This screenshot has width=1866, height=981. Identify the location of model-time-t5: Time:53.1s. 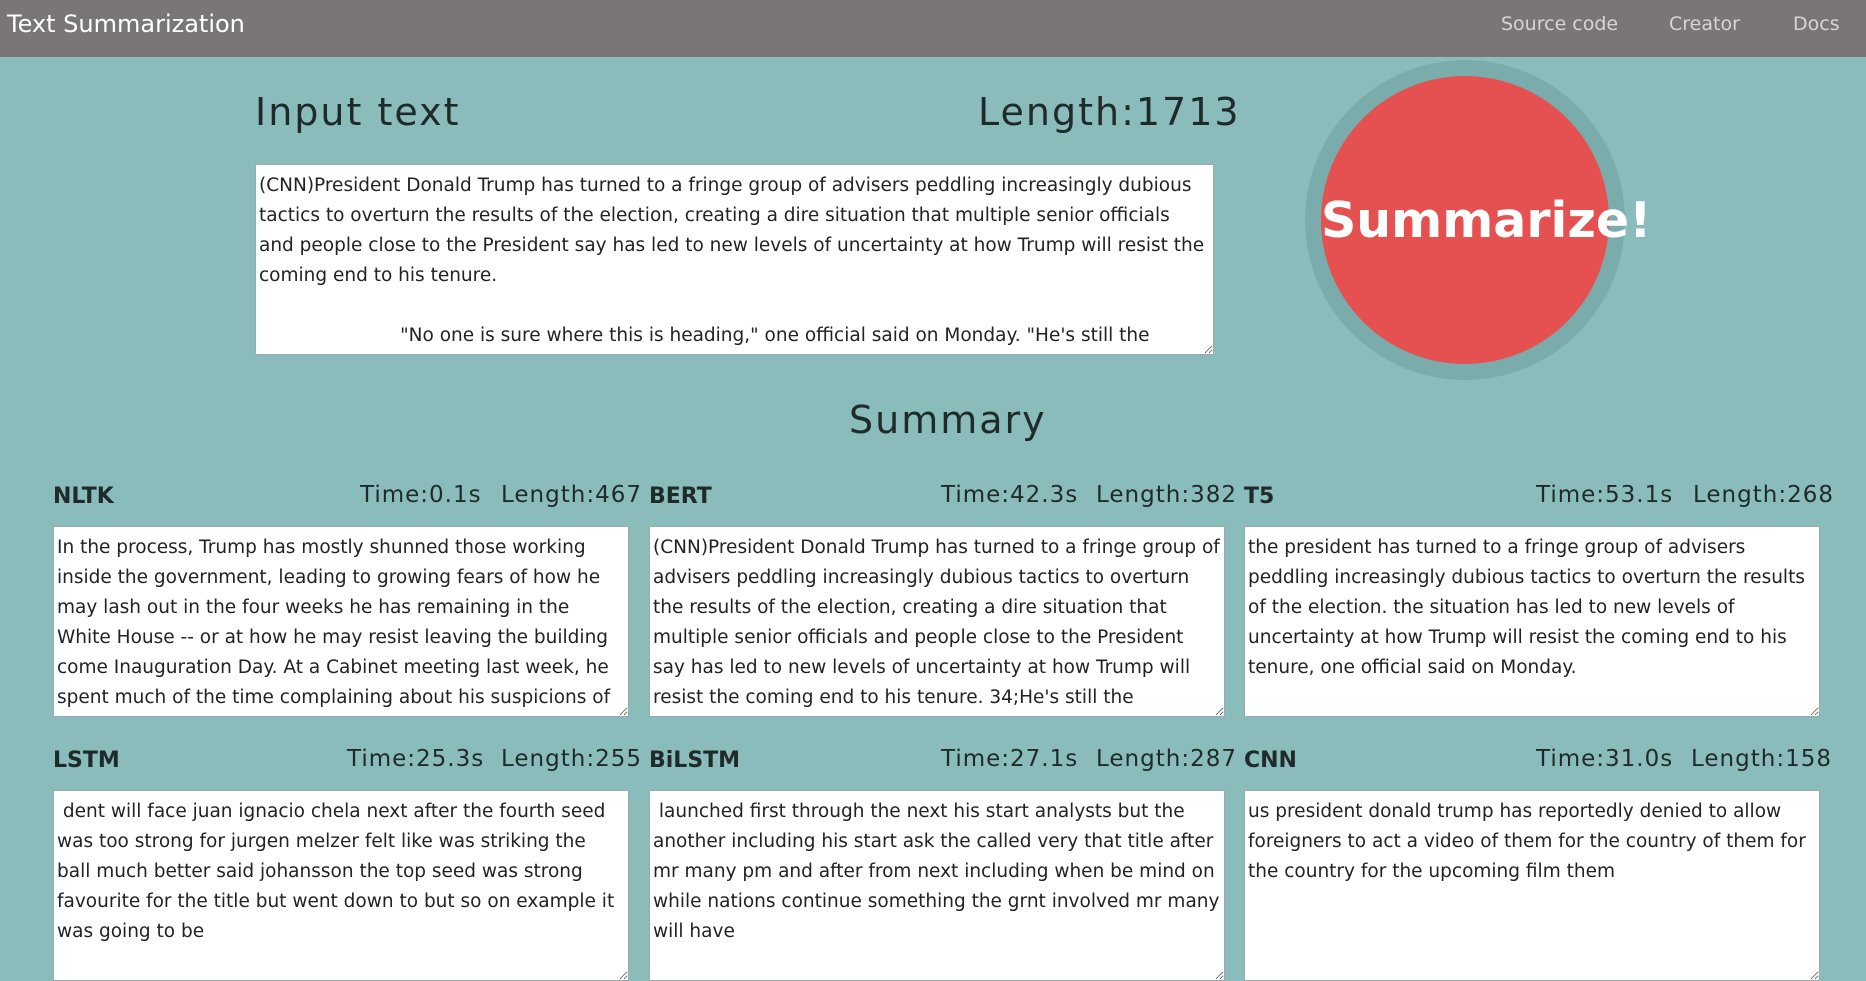
(1605, 495).